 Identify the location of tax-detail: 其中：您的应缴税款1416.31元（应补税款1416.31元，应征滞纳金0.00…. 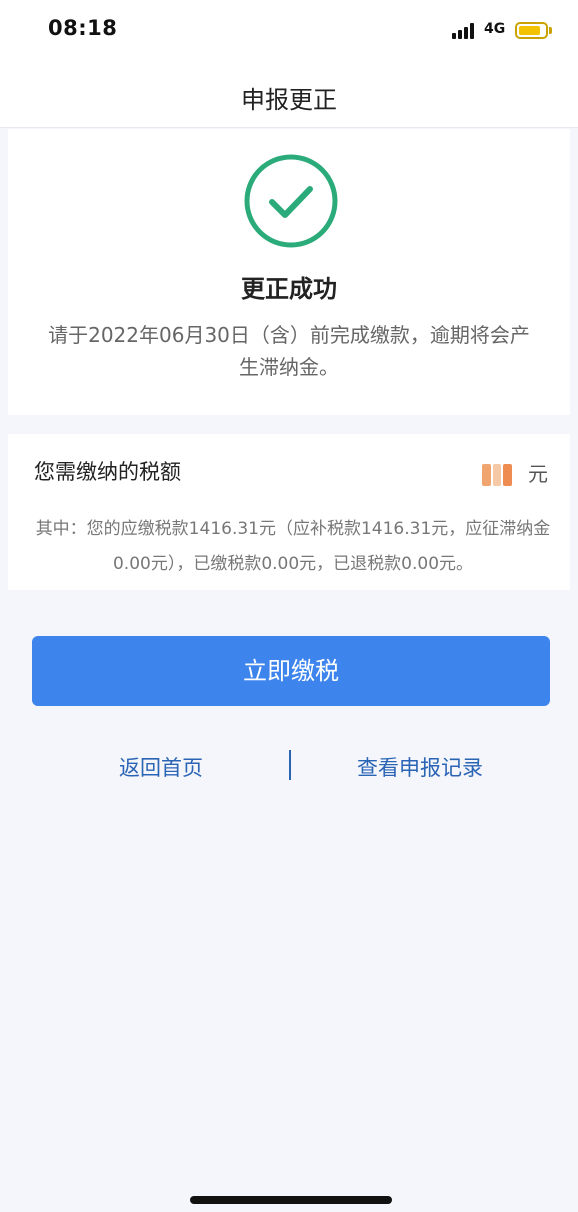
(293, 546).